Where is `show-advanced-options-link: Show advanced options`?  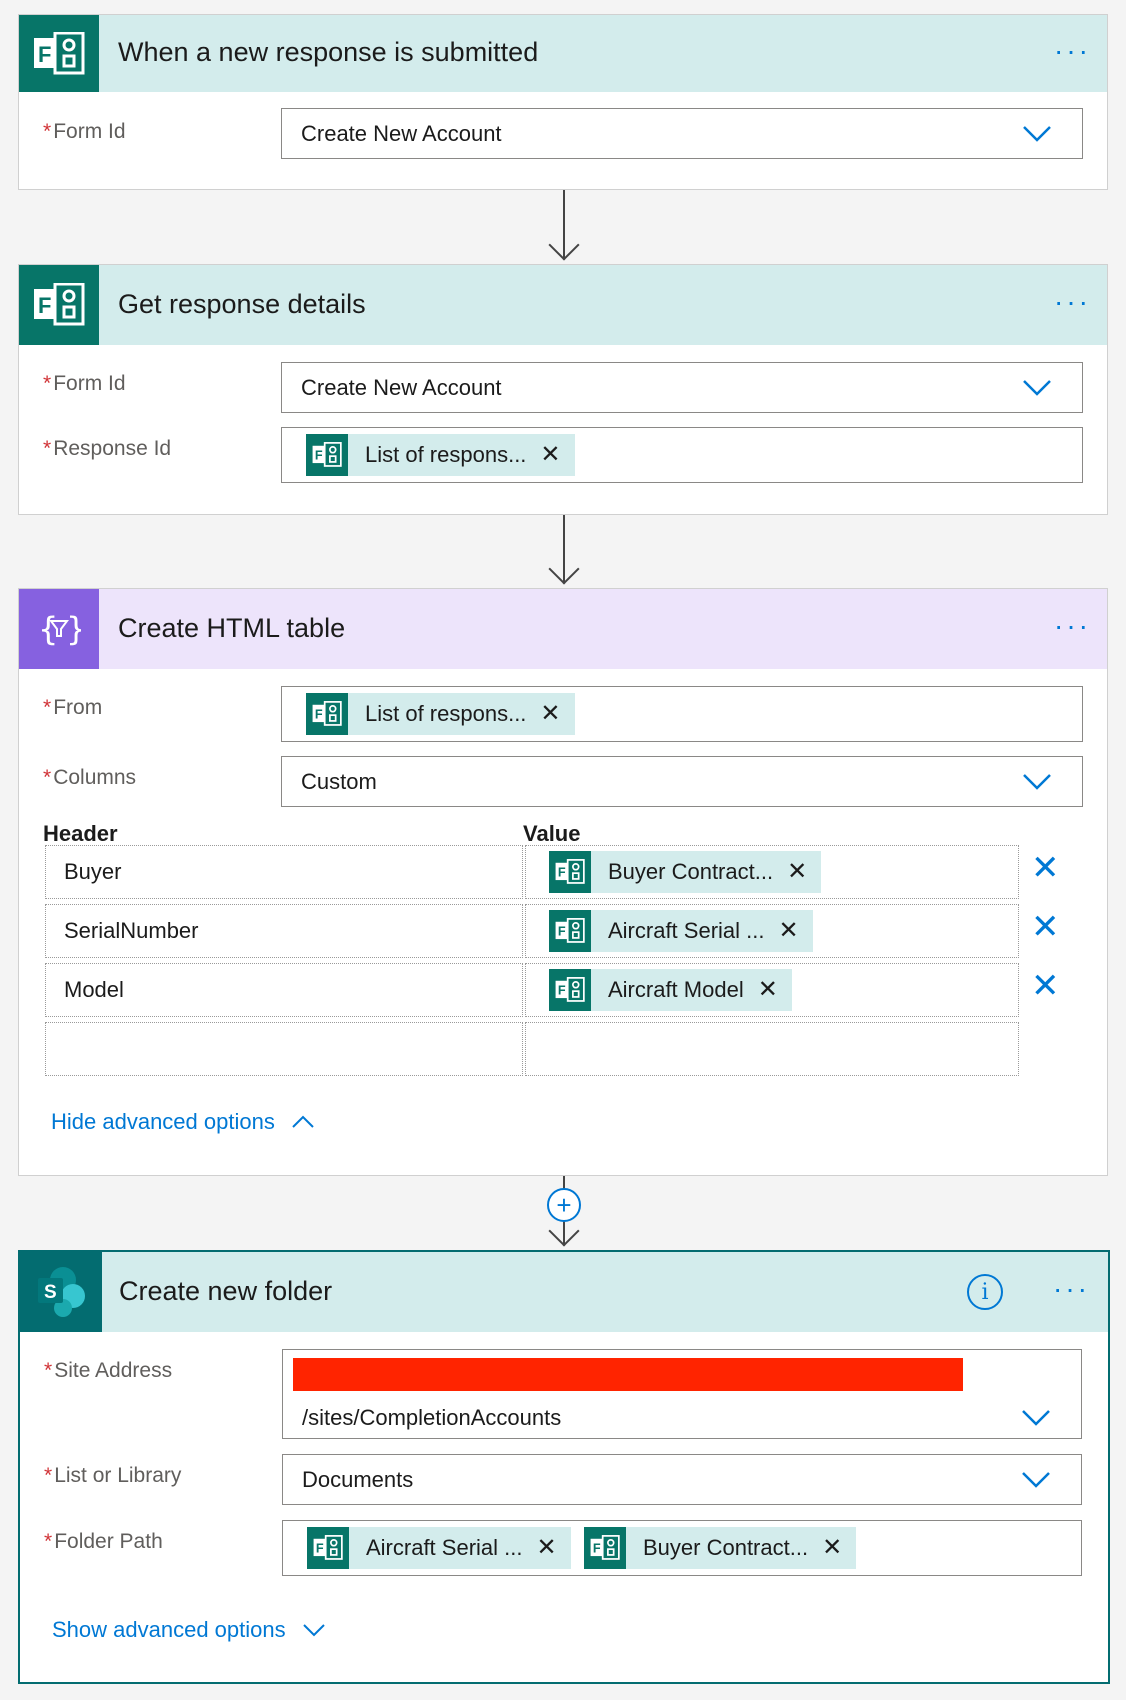 show-advanced-options-link: Show advanced options is located at coordinates (189, 1630).